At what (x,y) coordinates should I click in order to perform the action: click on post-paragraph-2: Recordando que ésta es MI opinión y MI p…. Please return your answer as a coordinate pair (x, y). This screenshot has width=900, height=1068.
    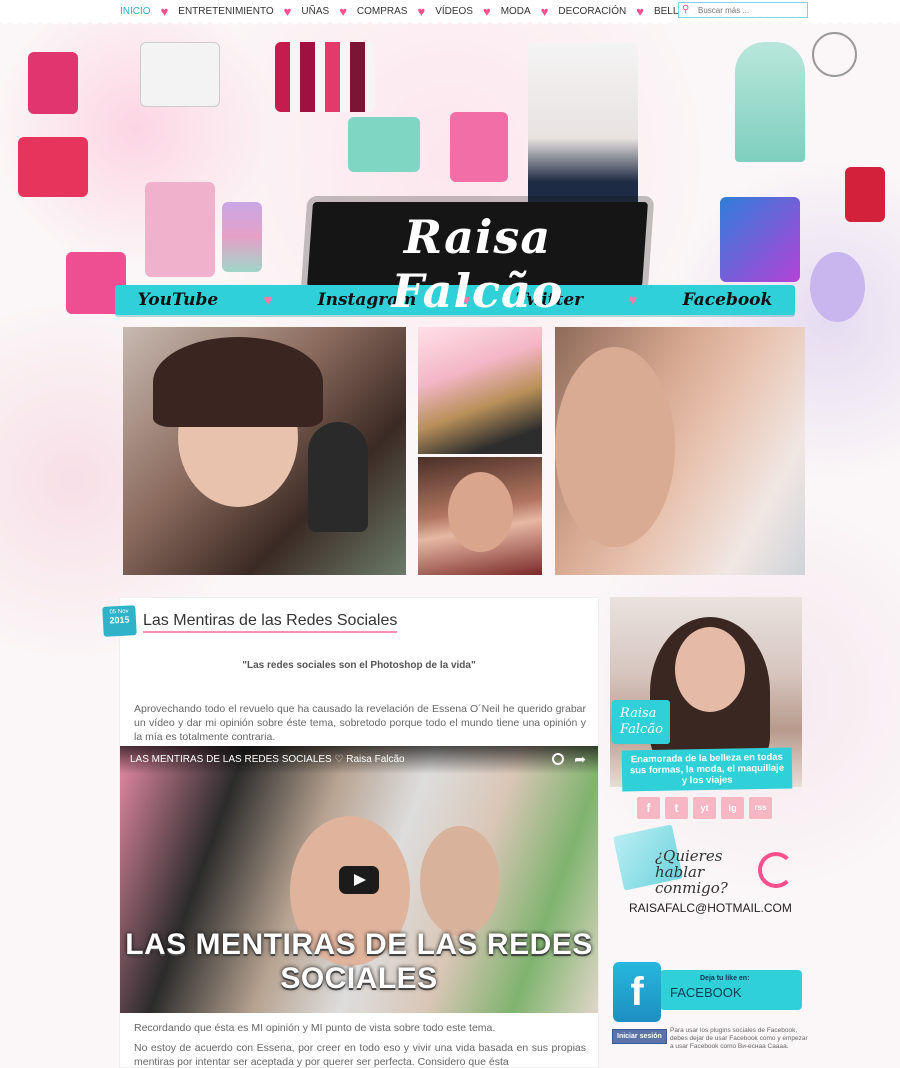
    Looking at the image, I should click on (315, 1028).